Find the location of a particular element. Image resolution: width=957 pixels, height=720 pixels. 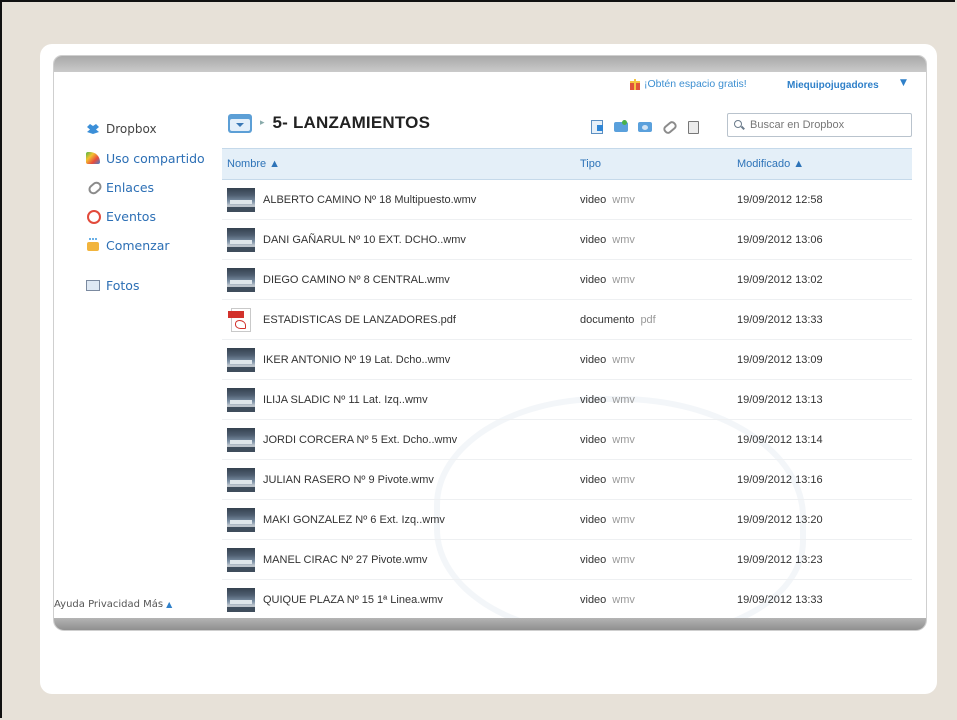

toolbar is located at coordinates (645, 127).